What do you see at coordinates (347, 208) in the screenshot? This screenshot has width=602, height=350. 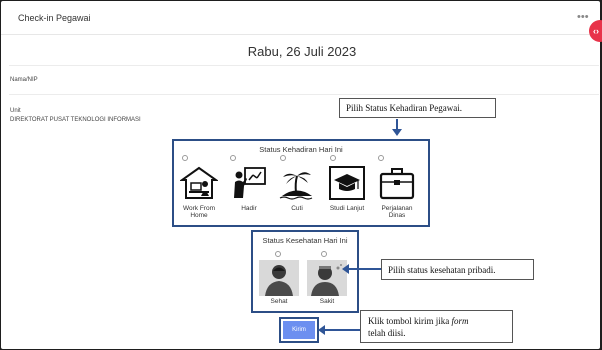 I see `studi-lanjut-label: Studi Lanjut` at bounding box center [347, 208].